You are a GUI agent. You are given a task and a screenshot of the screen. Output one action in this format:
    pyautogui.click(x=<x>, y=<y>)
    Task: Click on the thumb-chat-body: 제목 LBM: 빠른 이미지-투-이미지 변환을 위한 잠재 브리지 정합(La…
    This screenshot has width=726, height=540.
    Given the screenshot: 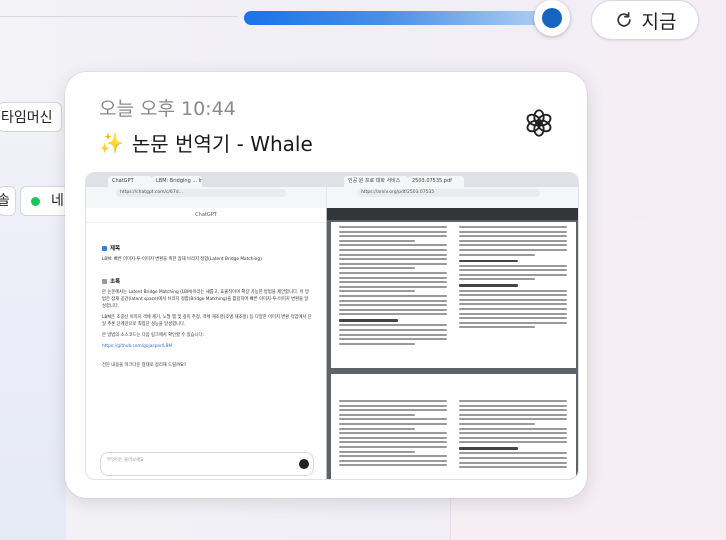 What is the action you would take?
    pyautogui.click(x=207, y=302)
    